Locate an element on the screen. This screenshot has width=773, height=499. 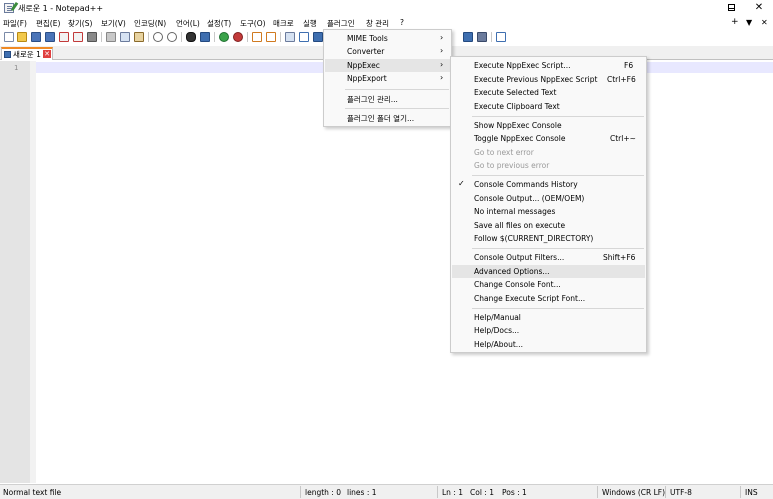
line-number: 1 is located at coordinates (16, 68).